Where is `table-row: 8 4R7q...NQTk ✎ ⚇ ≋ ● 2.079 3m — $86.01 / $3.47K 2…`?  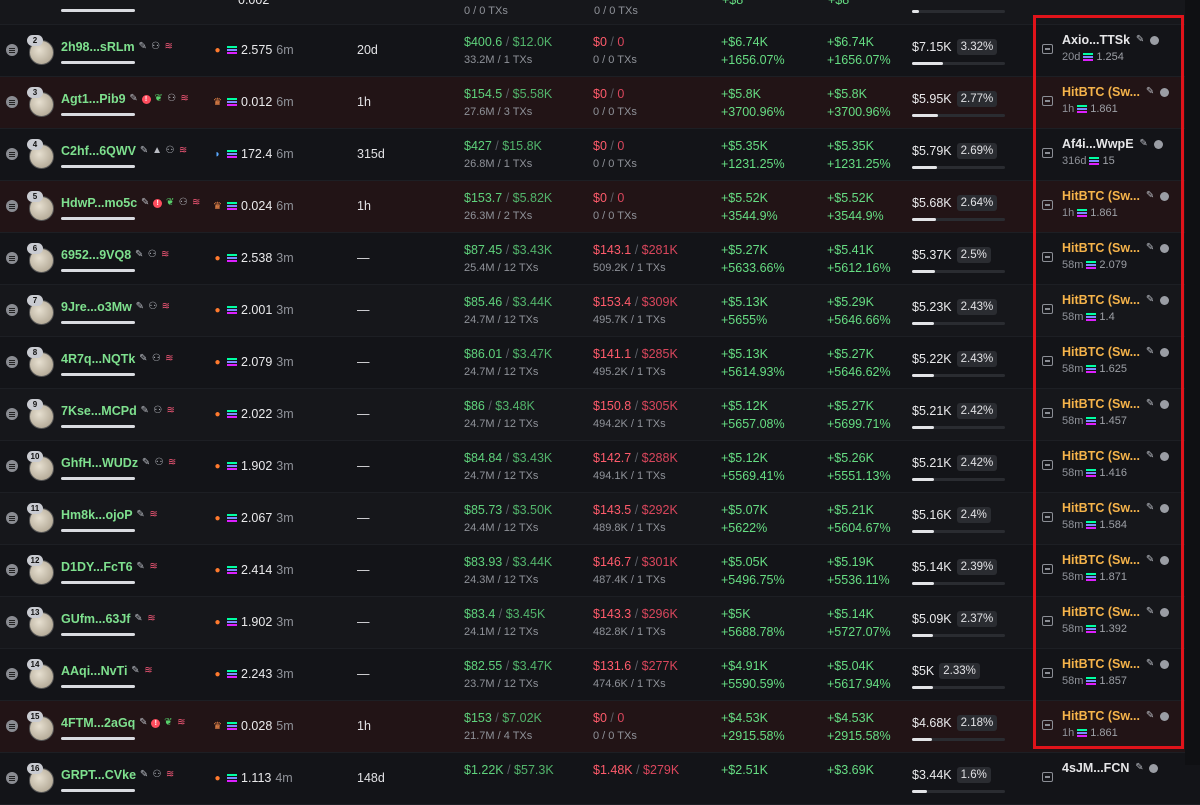 table-row: 8 4R7q...NQTk ✎ ⚇ ≋ ● 2.079 3m — $86.01 / $3.47K 2… is located at coordinates (600, 363).